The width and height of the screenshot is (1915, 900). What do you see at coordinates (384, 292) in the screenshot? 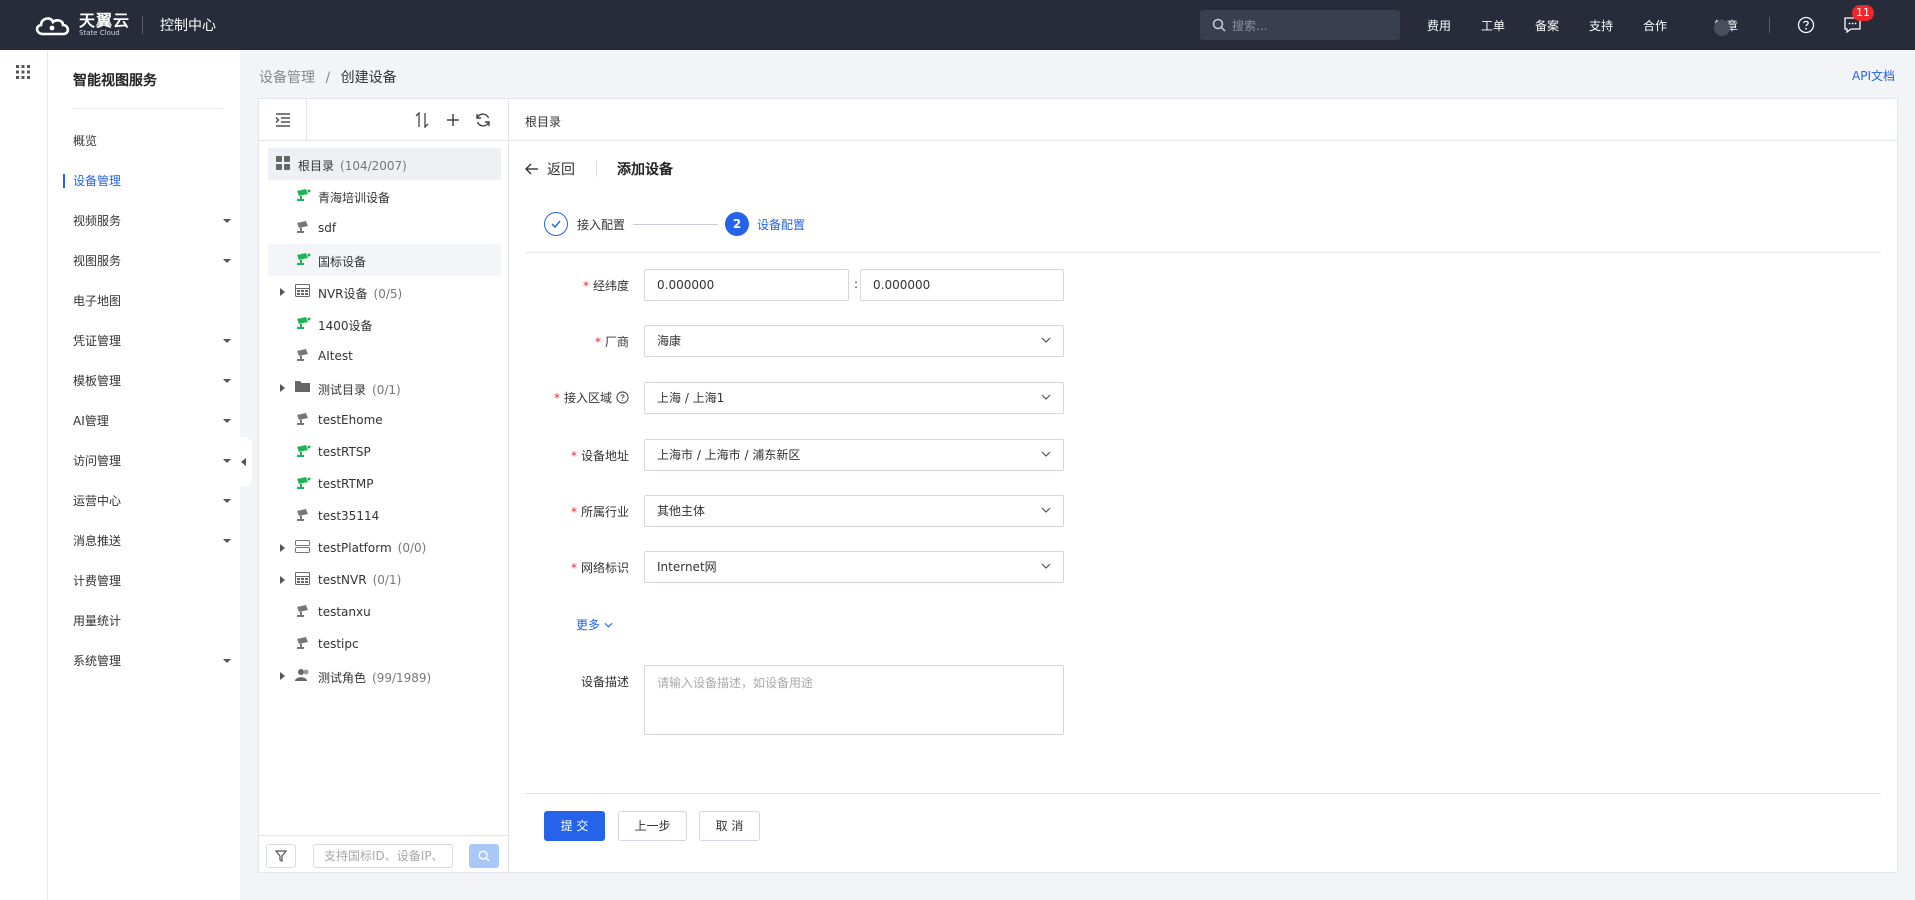
I see `tree-item: NVR设备 (0/5)` at bounding box center [384, 292].